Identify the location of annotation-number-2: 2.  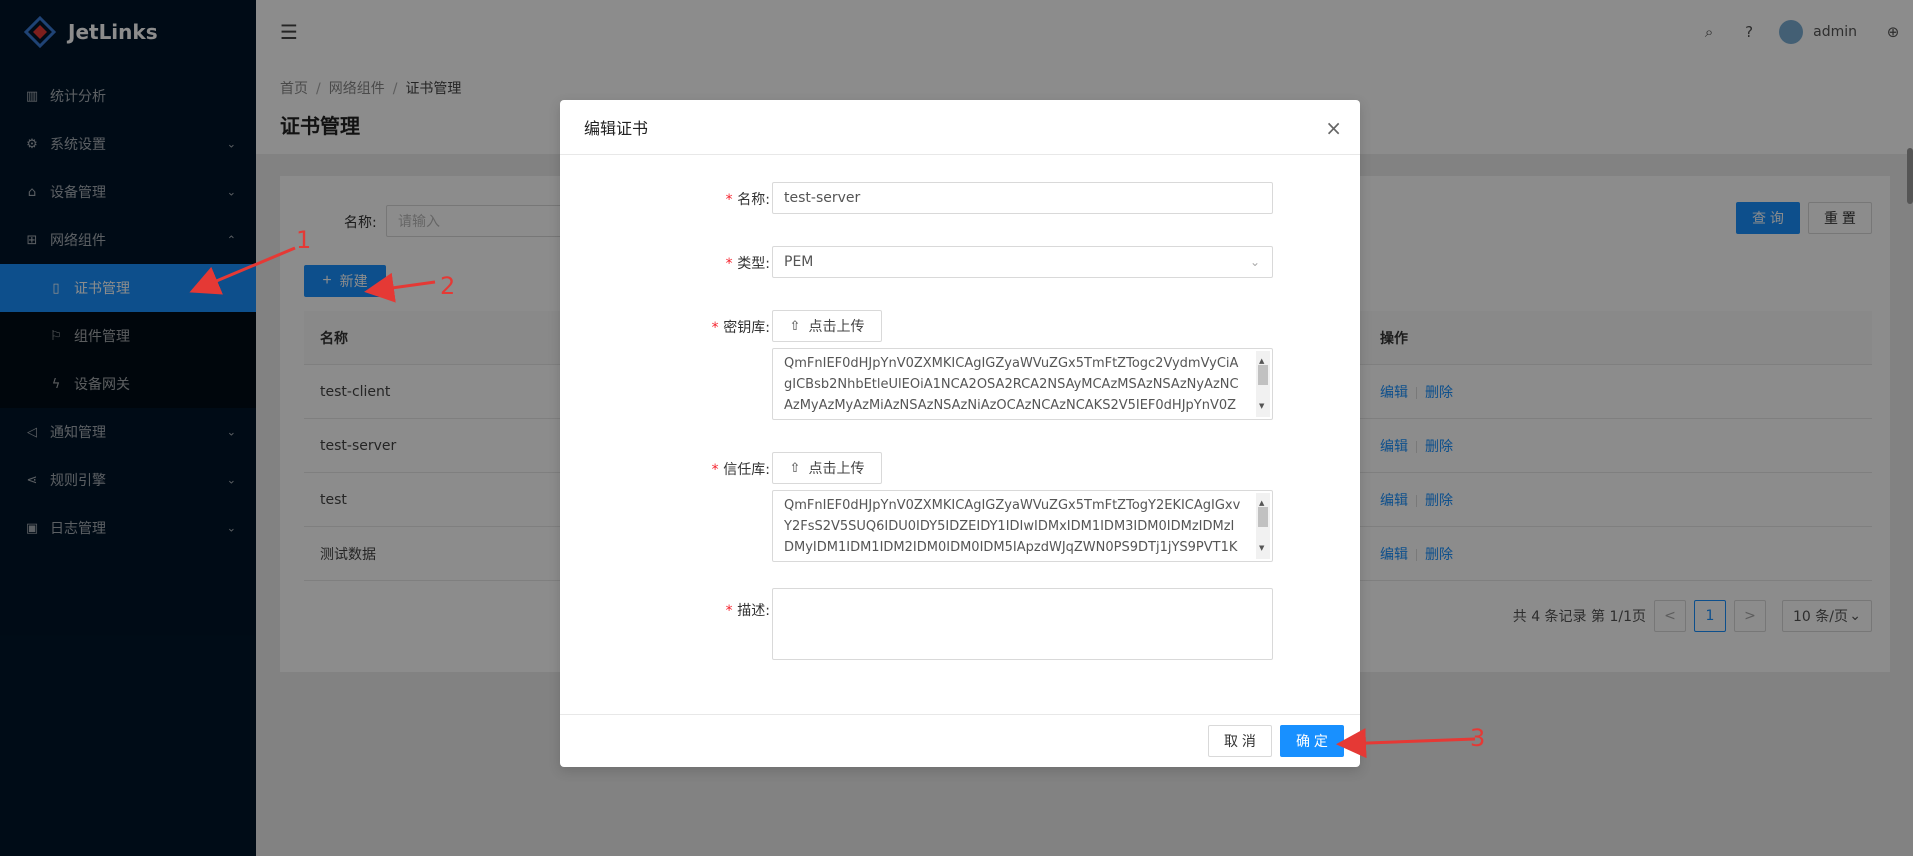
(448, 286).